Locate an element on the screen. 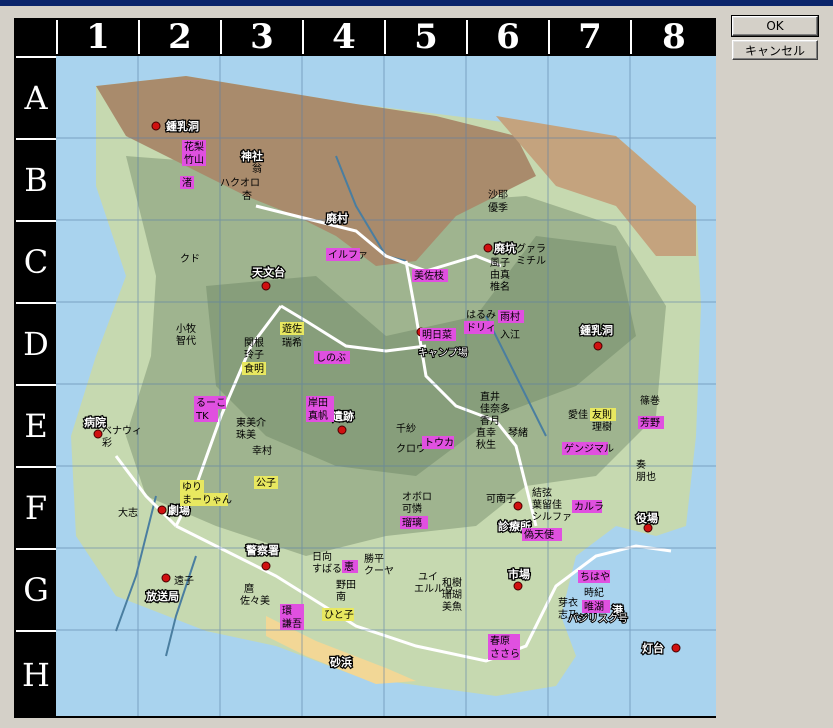  name-tk: TK is located at coordinates (202, 416).